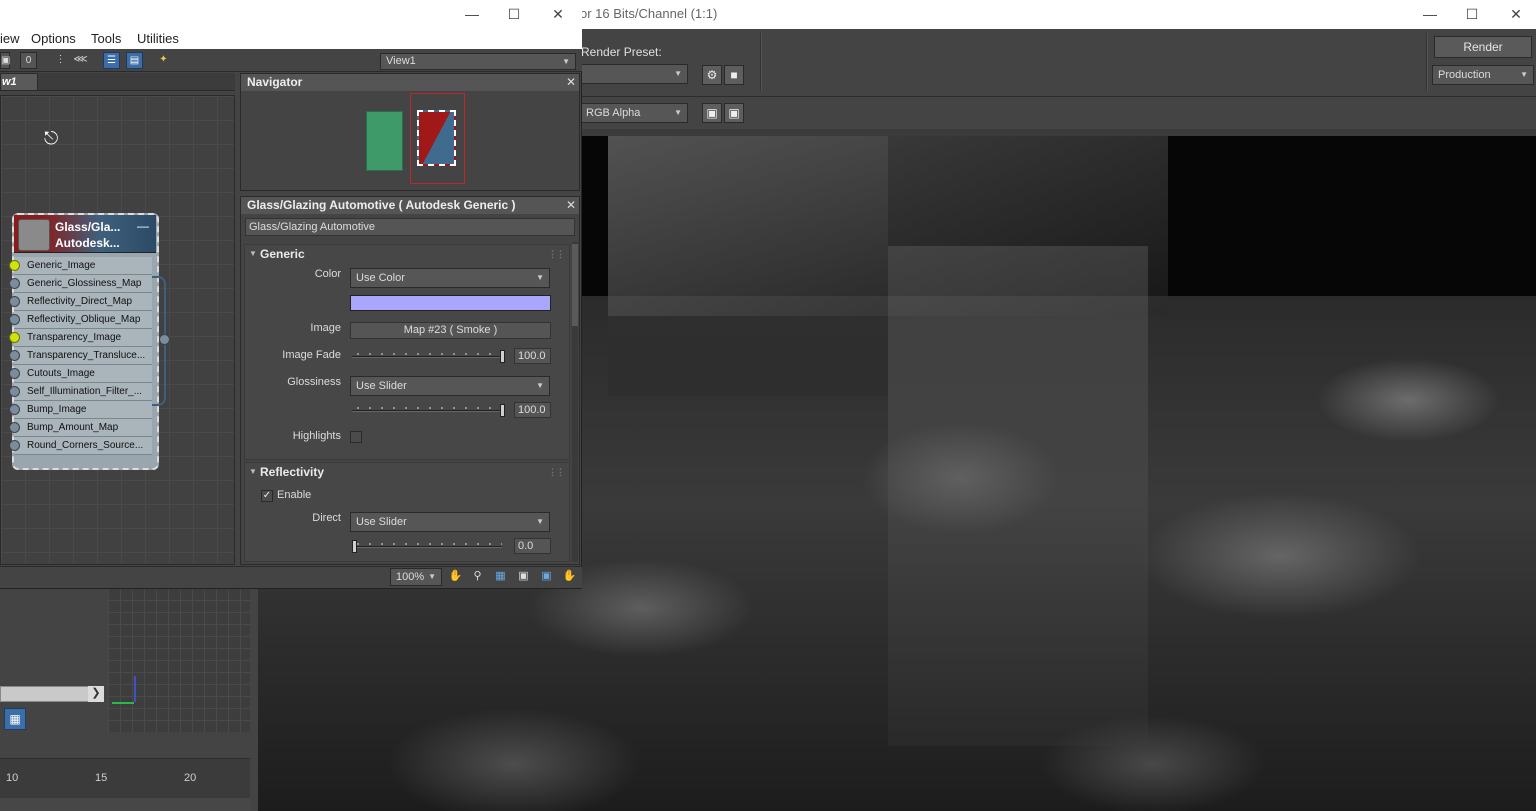 The image size is (1536, 811). I want to click on glossiness-slider, so click(430, 411).